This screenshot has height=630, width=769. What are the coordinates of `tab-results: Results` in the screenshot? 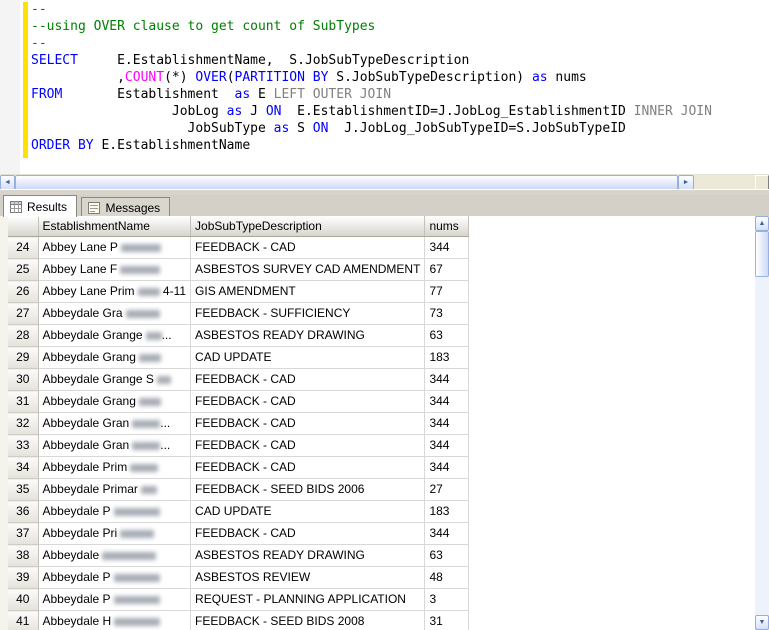 It's located at (40, 206).